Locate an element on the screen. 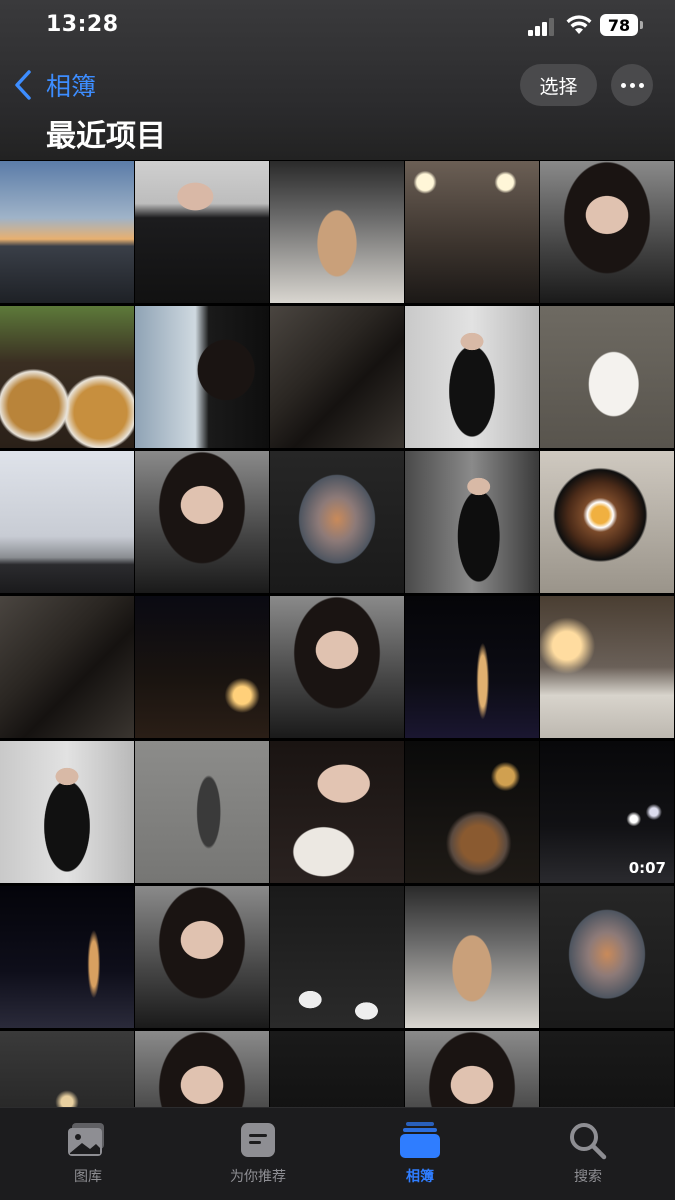  selfie-photo is located at coordinates (202, 232).